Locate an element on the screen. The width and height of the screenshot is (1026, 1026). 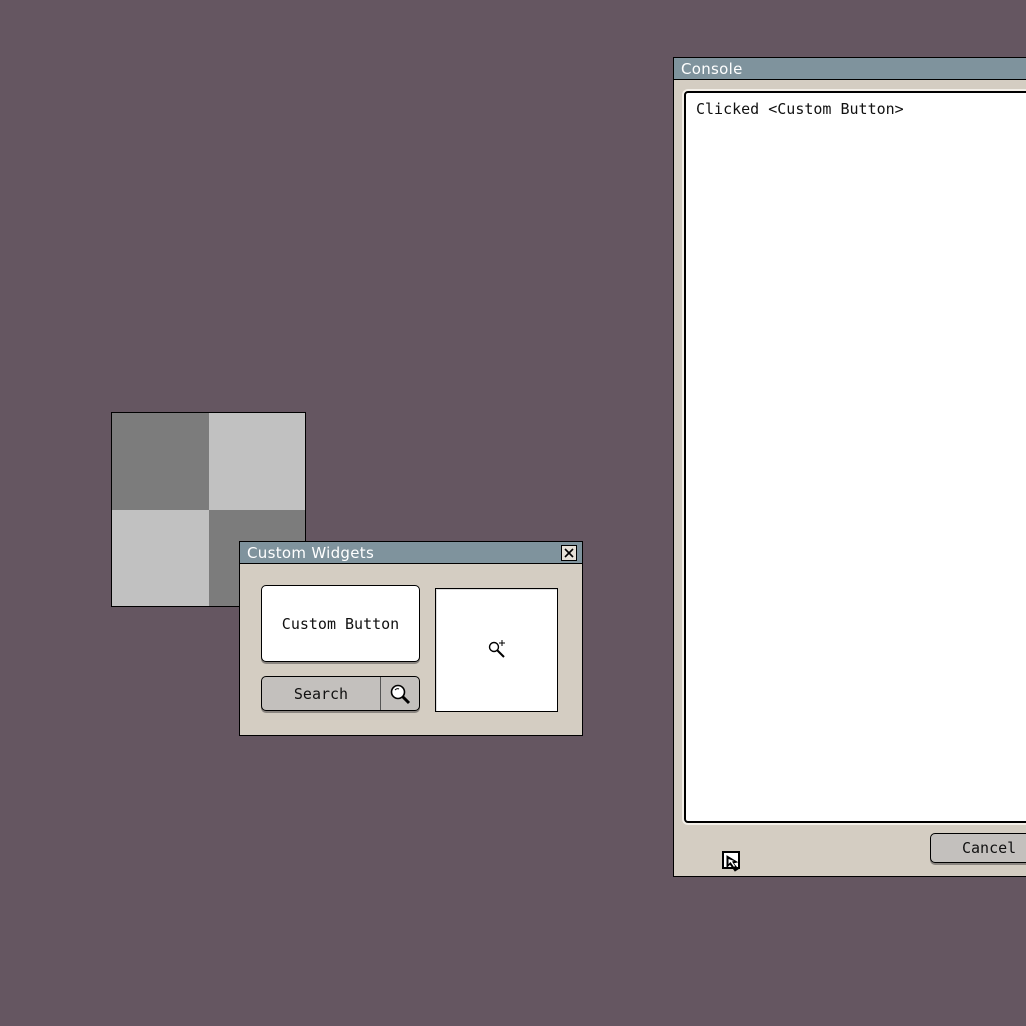
search-icon is located at coordinates (399, 693).